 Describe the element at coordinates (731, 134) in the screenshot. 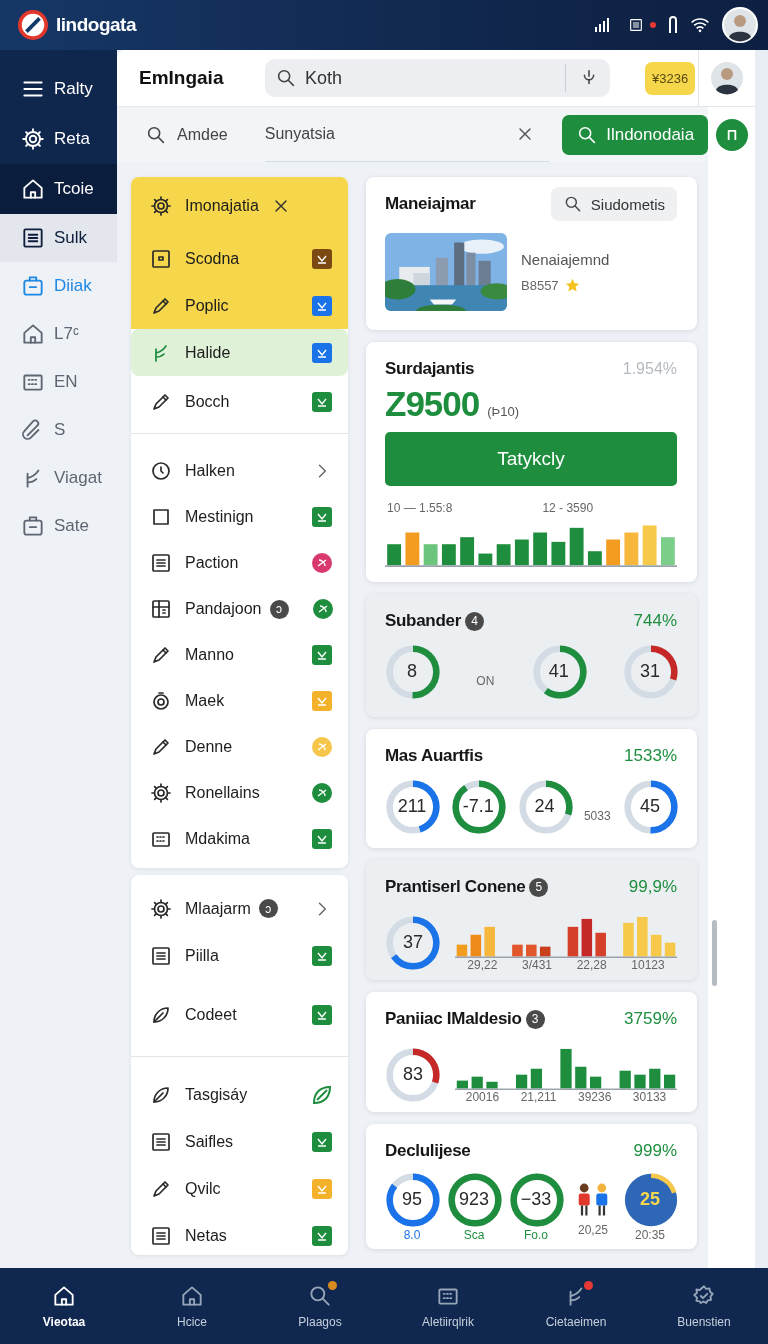

I see `music-button` at that location.